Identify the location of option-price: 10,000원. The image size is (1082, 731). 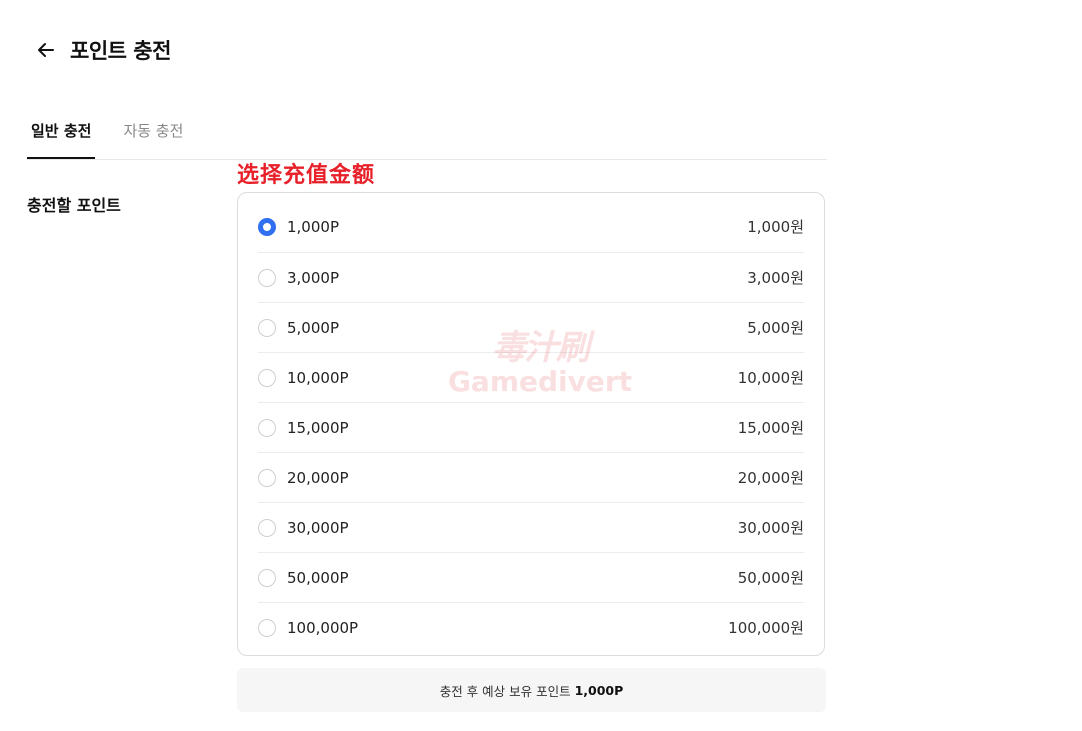
(770, 378).